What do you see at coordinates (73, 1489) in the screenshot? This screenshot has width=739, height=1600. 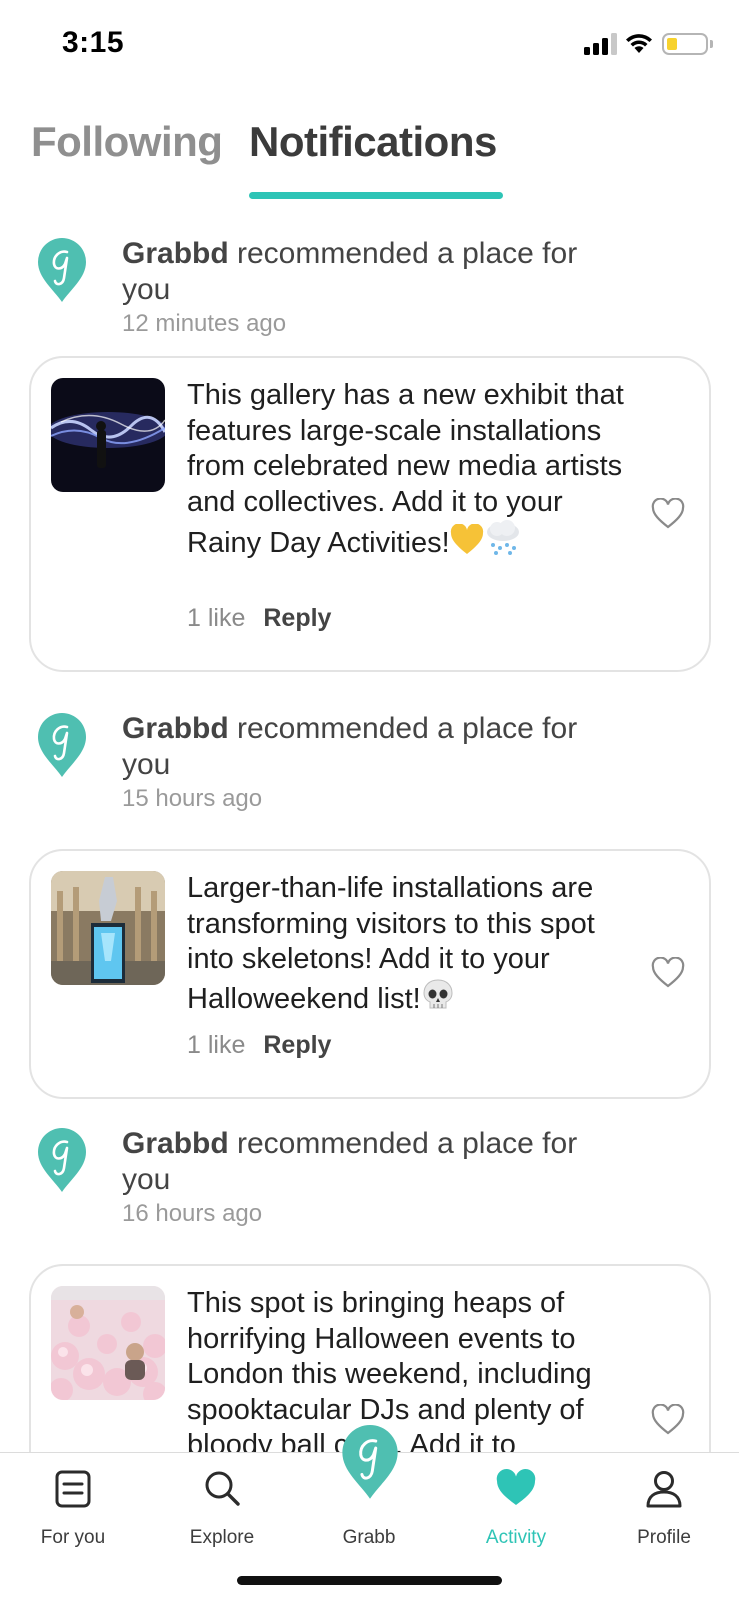 I see `feed-icon` at bounding box center [73, 1489].